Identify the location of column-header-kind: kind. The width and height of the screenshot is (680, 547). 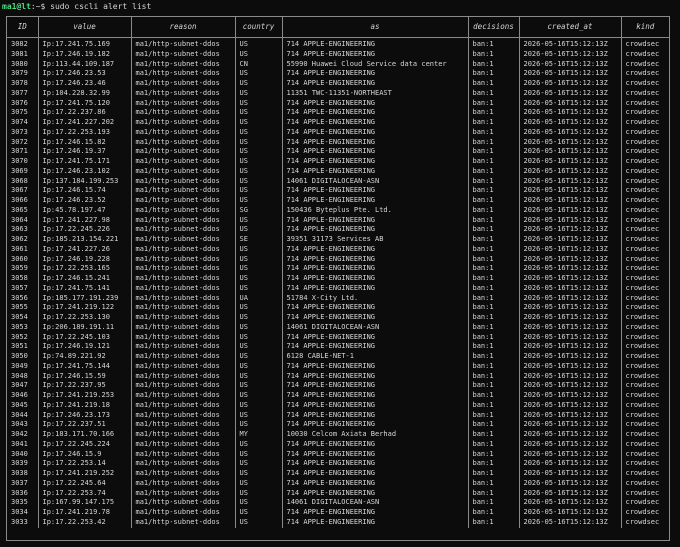
(645, 27).